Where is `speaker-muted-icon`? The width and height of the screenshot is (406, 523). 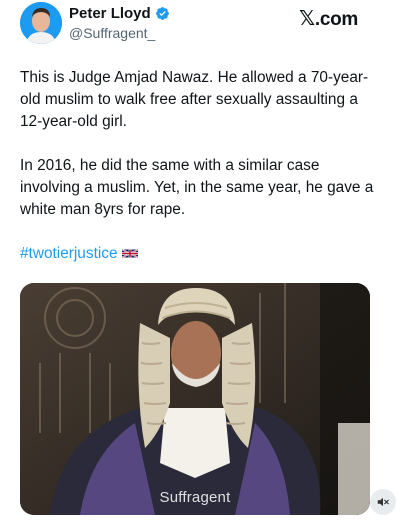
speaker-muted-icon is located at coordinates (383, 502).